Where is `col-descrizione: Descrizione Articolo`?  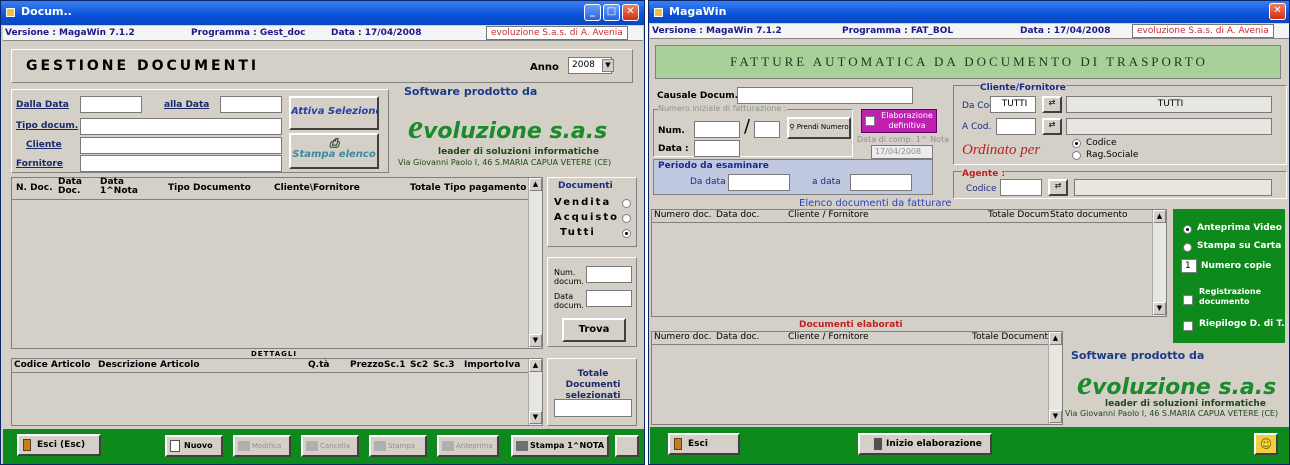
col-descrizione: Descrizione Articolo is located at coordinates (149, 365).